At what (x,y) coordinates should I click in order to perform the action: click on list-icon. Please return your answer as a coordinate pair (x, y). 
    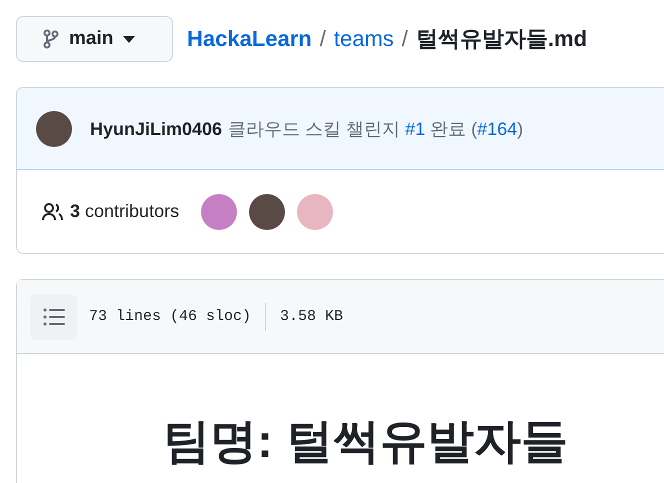
    Looking at the image, I should click on (53, 317).